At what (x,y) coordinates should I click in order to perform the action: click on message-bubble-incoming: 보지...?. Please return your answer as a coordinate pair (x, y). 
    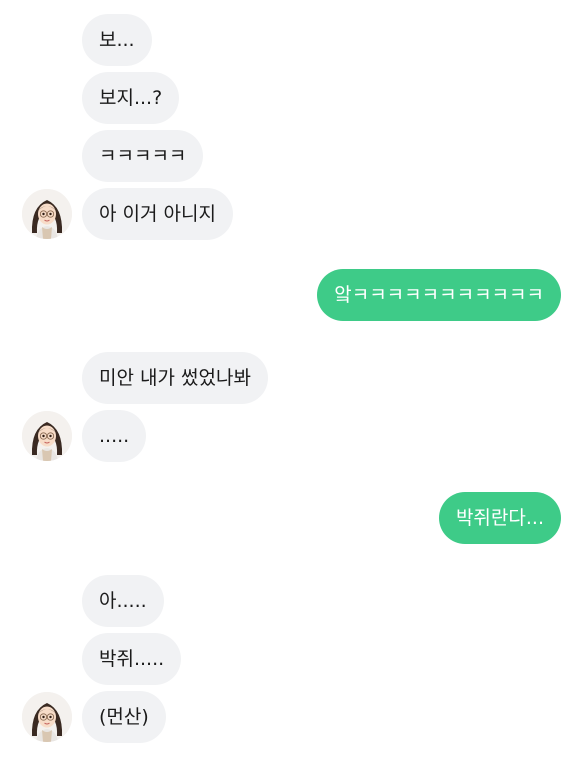
    Looking at the image, I should click on (131, 98).